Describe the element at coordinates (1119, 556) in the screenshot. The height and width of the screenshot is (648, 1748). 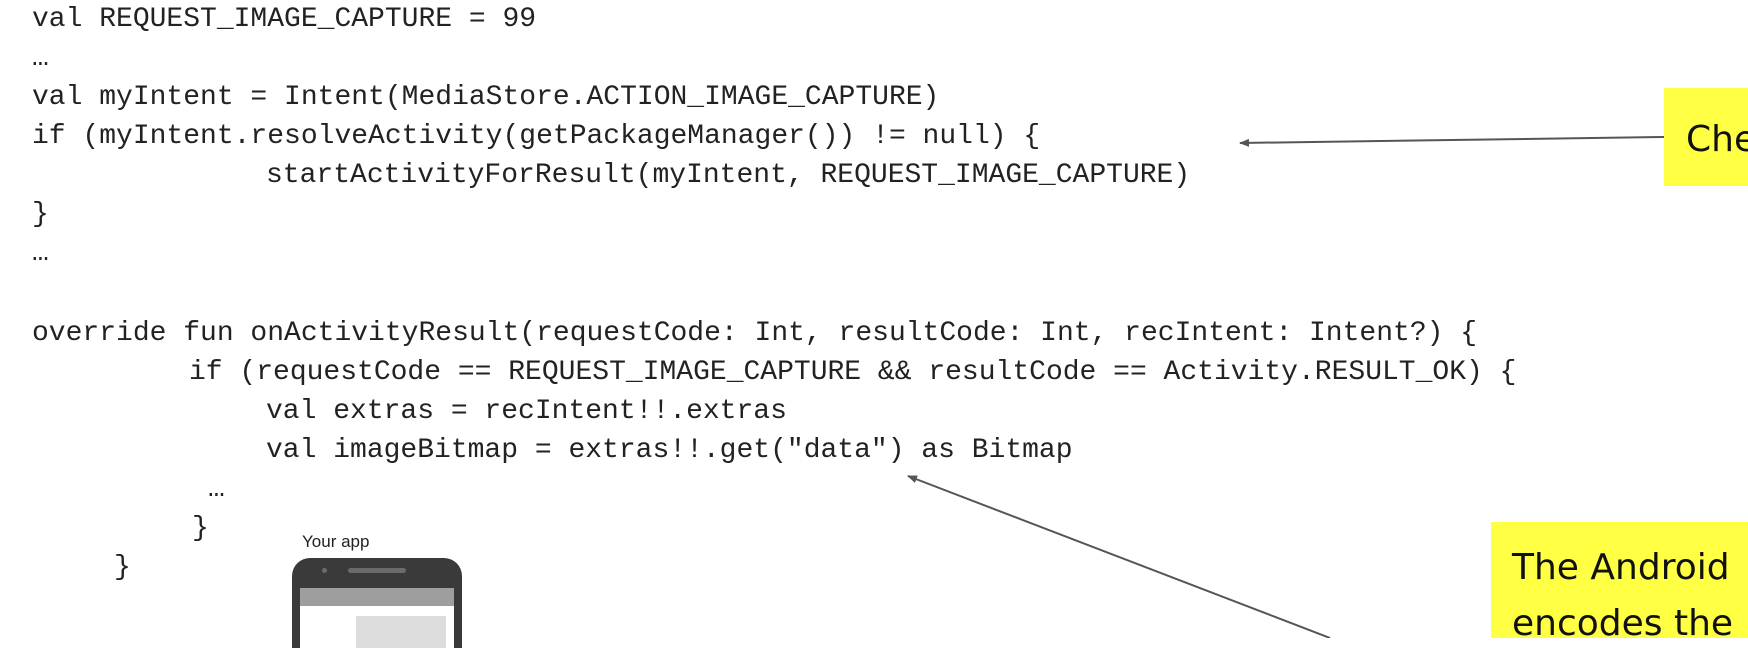
I see `arrow-to-get-data` at that location.